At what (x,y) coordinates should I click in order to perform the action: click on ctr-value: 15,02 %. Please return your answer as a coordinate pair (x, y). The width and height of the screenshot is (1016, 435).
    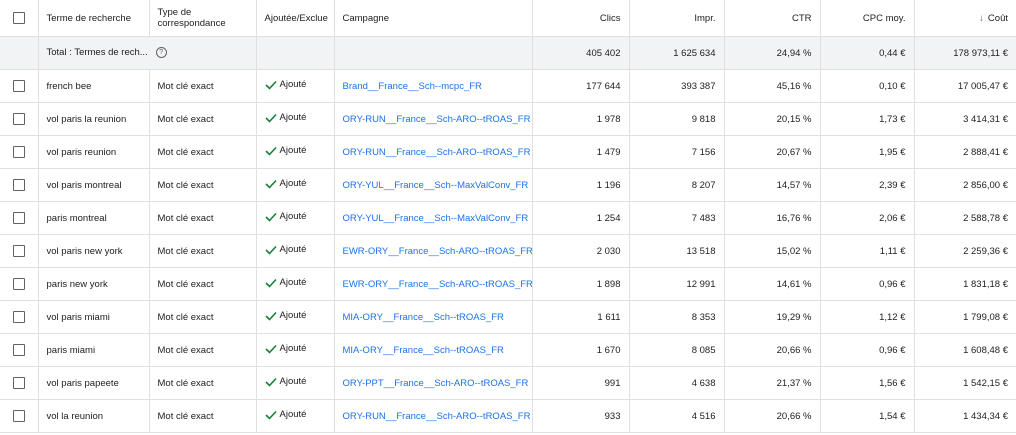
    Looking at the image, I should click on (772, 251).